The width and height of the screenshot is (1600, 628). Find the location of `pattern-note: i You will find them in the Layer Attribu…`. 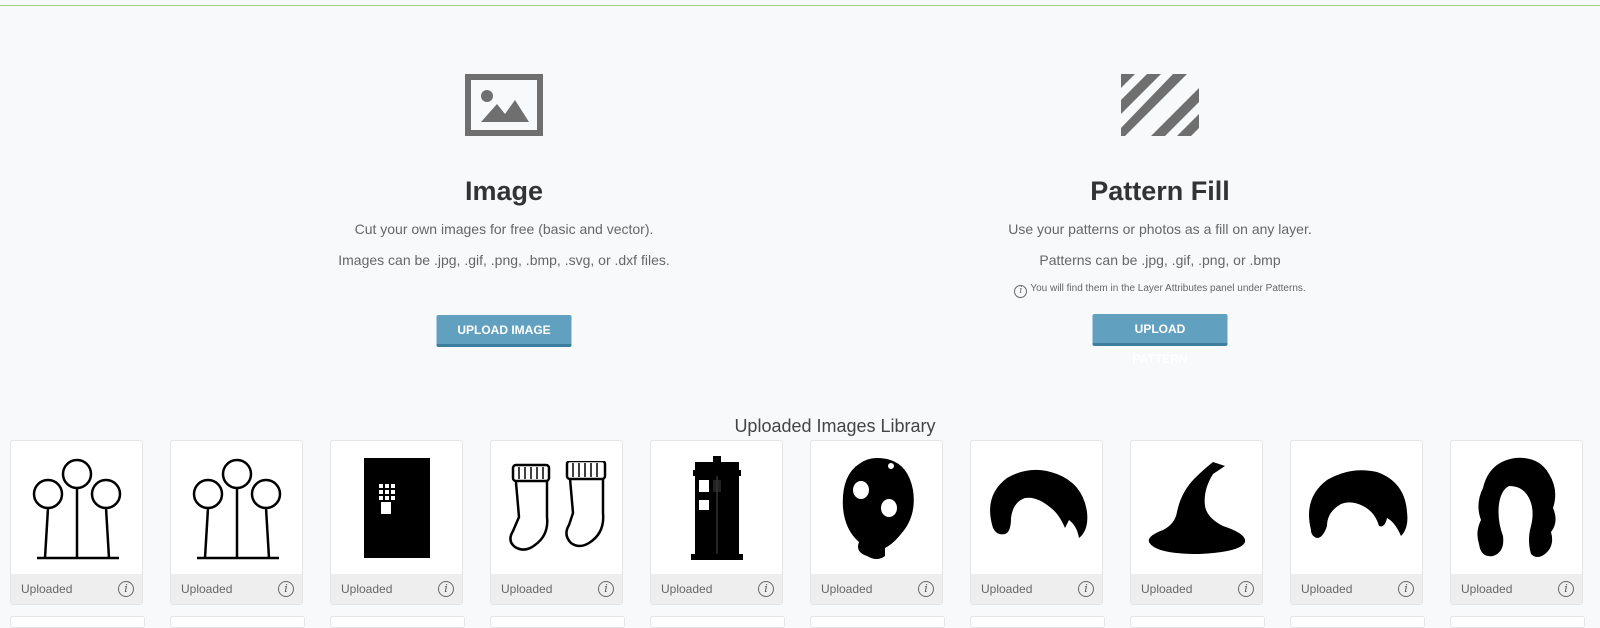

pattern-note: i You will find them in the Layer Attribu… is located at coordinates (1160, 290).